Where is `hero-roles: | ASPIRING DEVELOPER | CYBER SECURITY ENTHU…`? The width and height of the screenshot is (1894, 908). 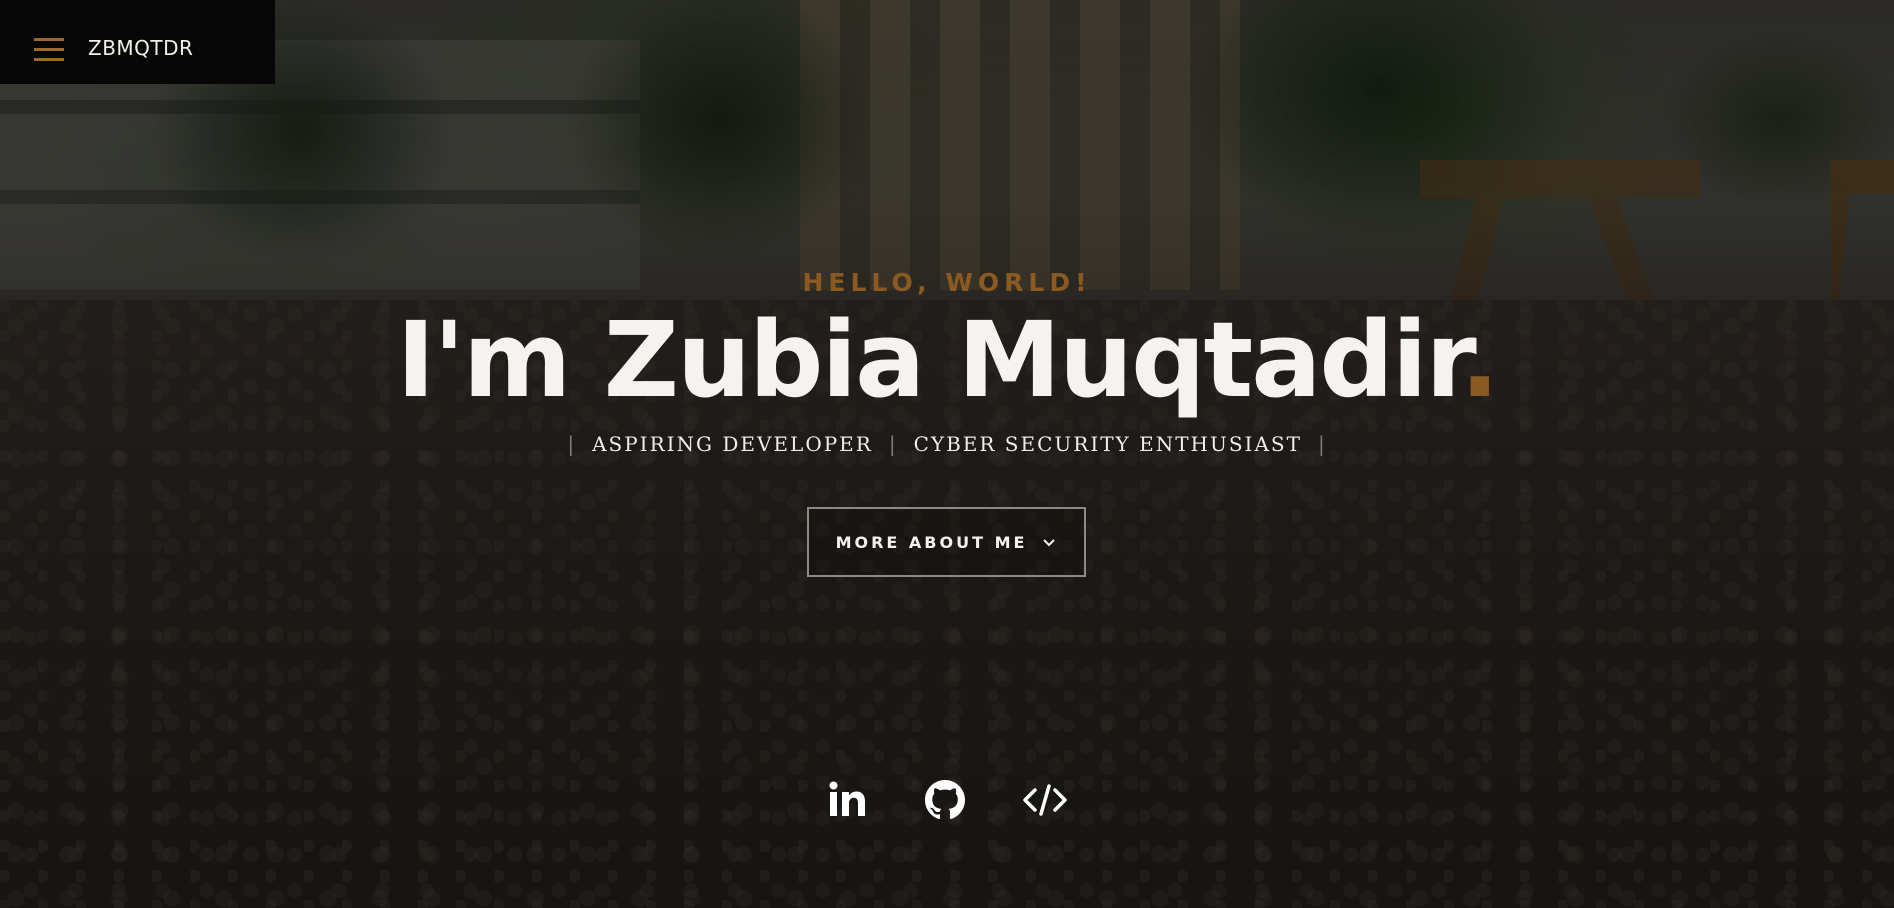 hero-roles: | ASPIRING DEVELOPER | CYBER SECURITY ENTHU… is located at coordinates (947, 444).